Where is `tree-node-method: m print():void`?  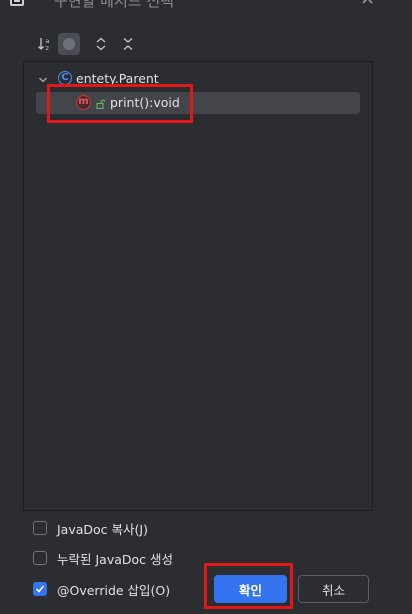
tree-node-method: m print():void is located at coordinates (198, 103).